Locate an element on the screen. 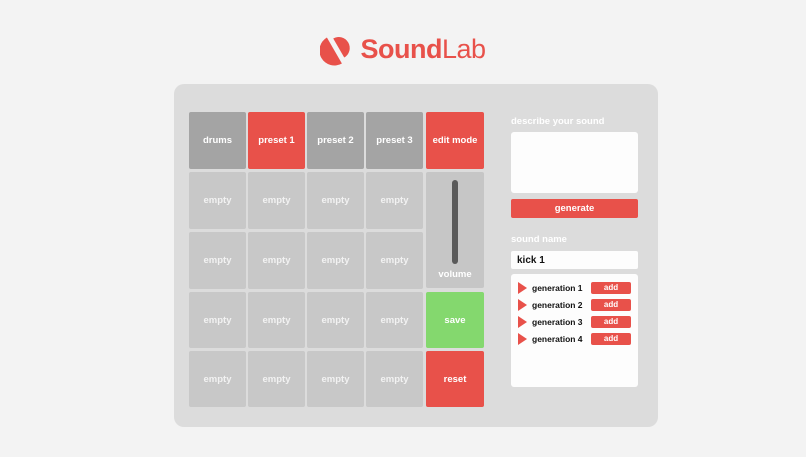 This screenshot has height=457, width=806. generation-name: generation 3 is located at coordinates (557, 322).